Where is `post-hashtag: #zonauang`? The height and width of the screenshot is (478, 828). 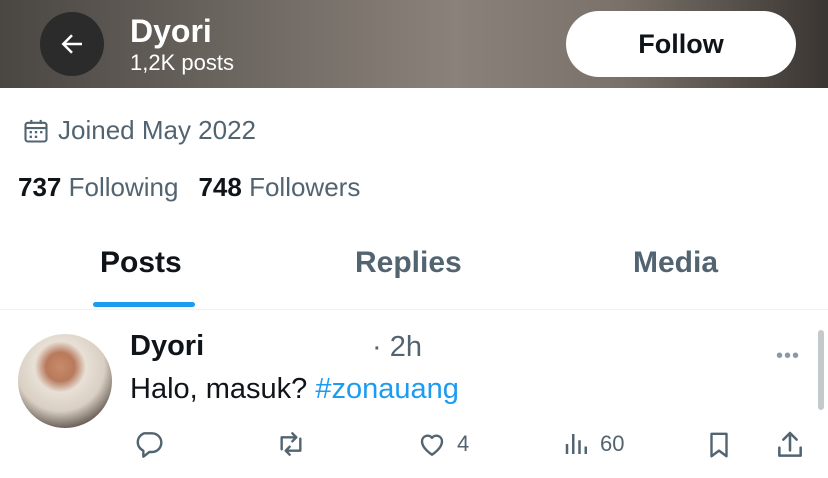 post-hashtag: #zonauang is located at coordinates (387, 389).